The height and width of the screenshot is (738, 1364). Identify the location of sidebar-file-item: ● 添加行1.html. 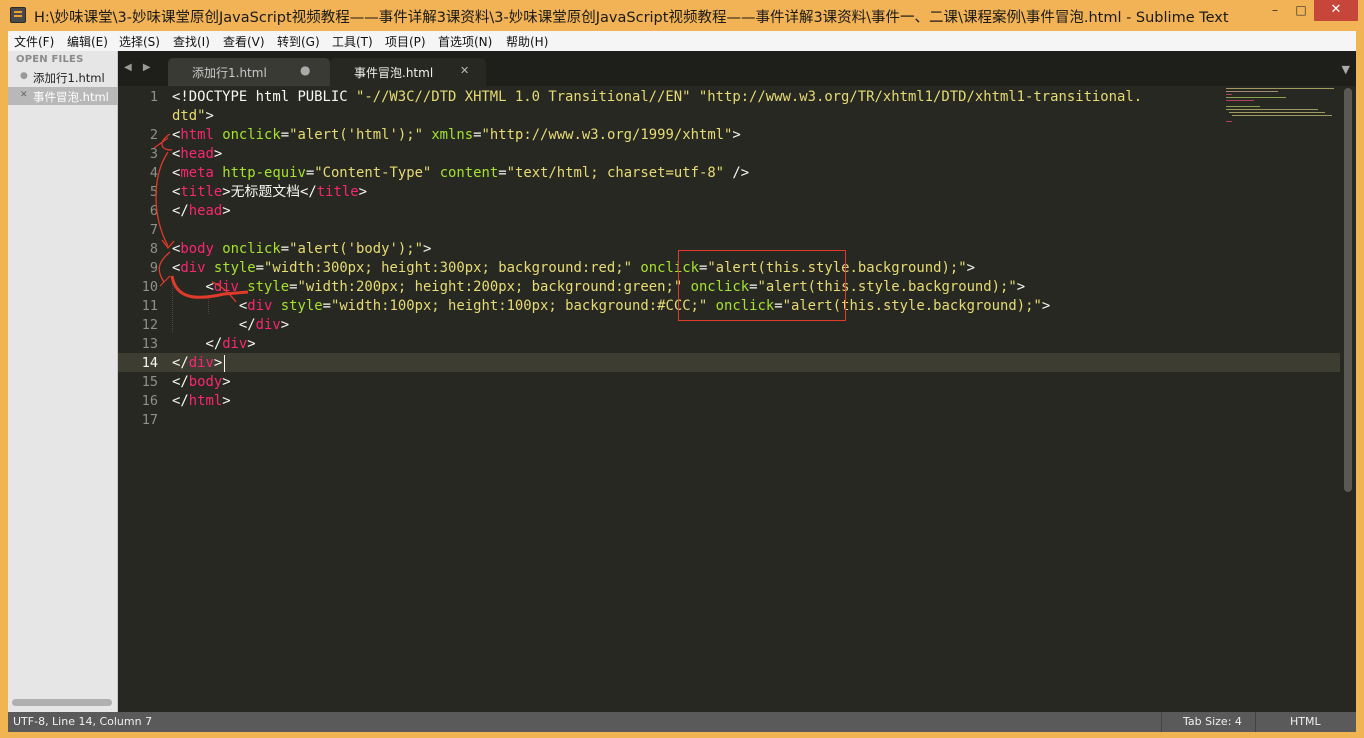
(63, 77).